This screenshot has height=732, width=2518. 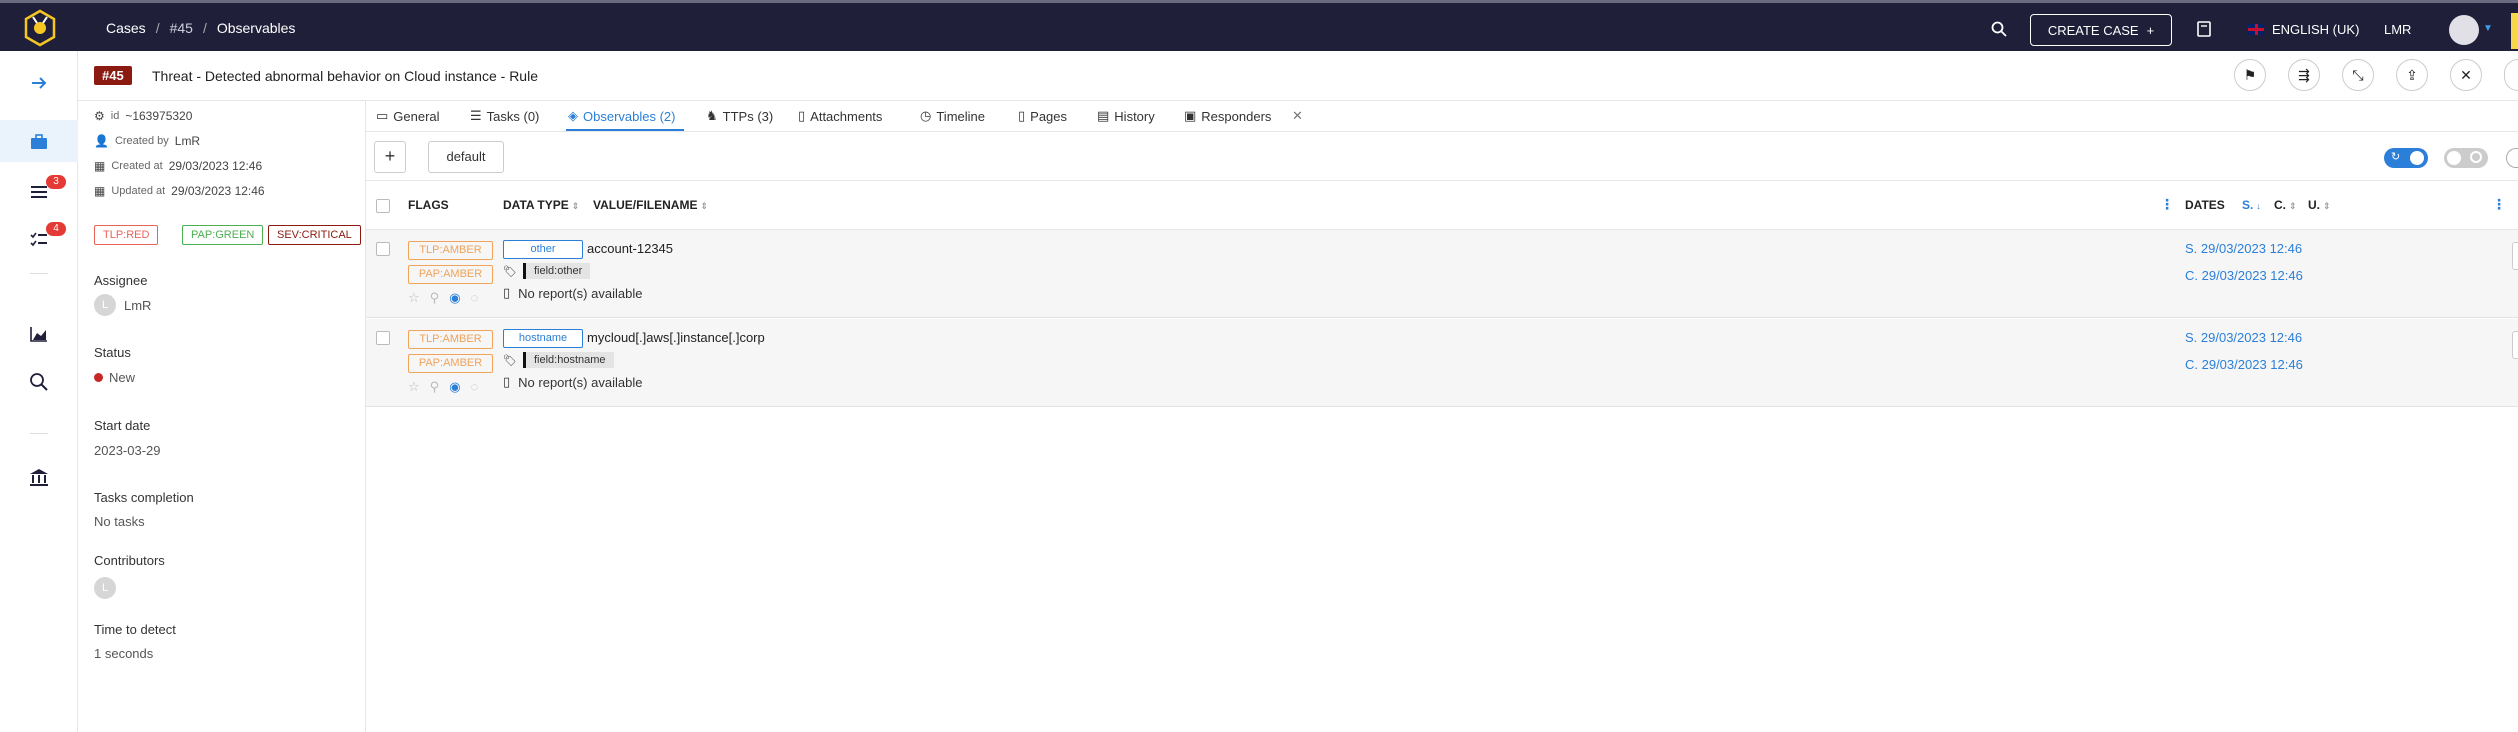 What do you see at coordinates (114, 377) in the screenshot?
I see `status-value: New` at bounding box center [114, 377].